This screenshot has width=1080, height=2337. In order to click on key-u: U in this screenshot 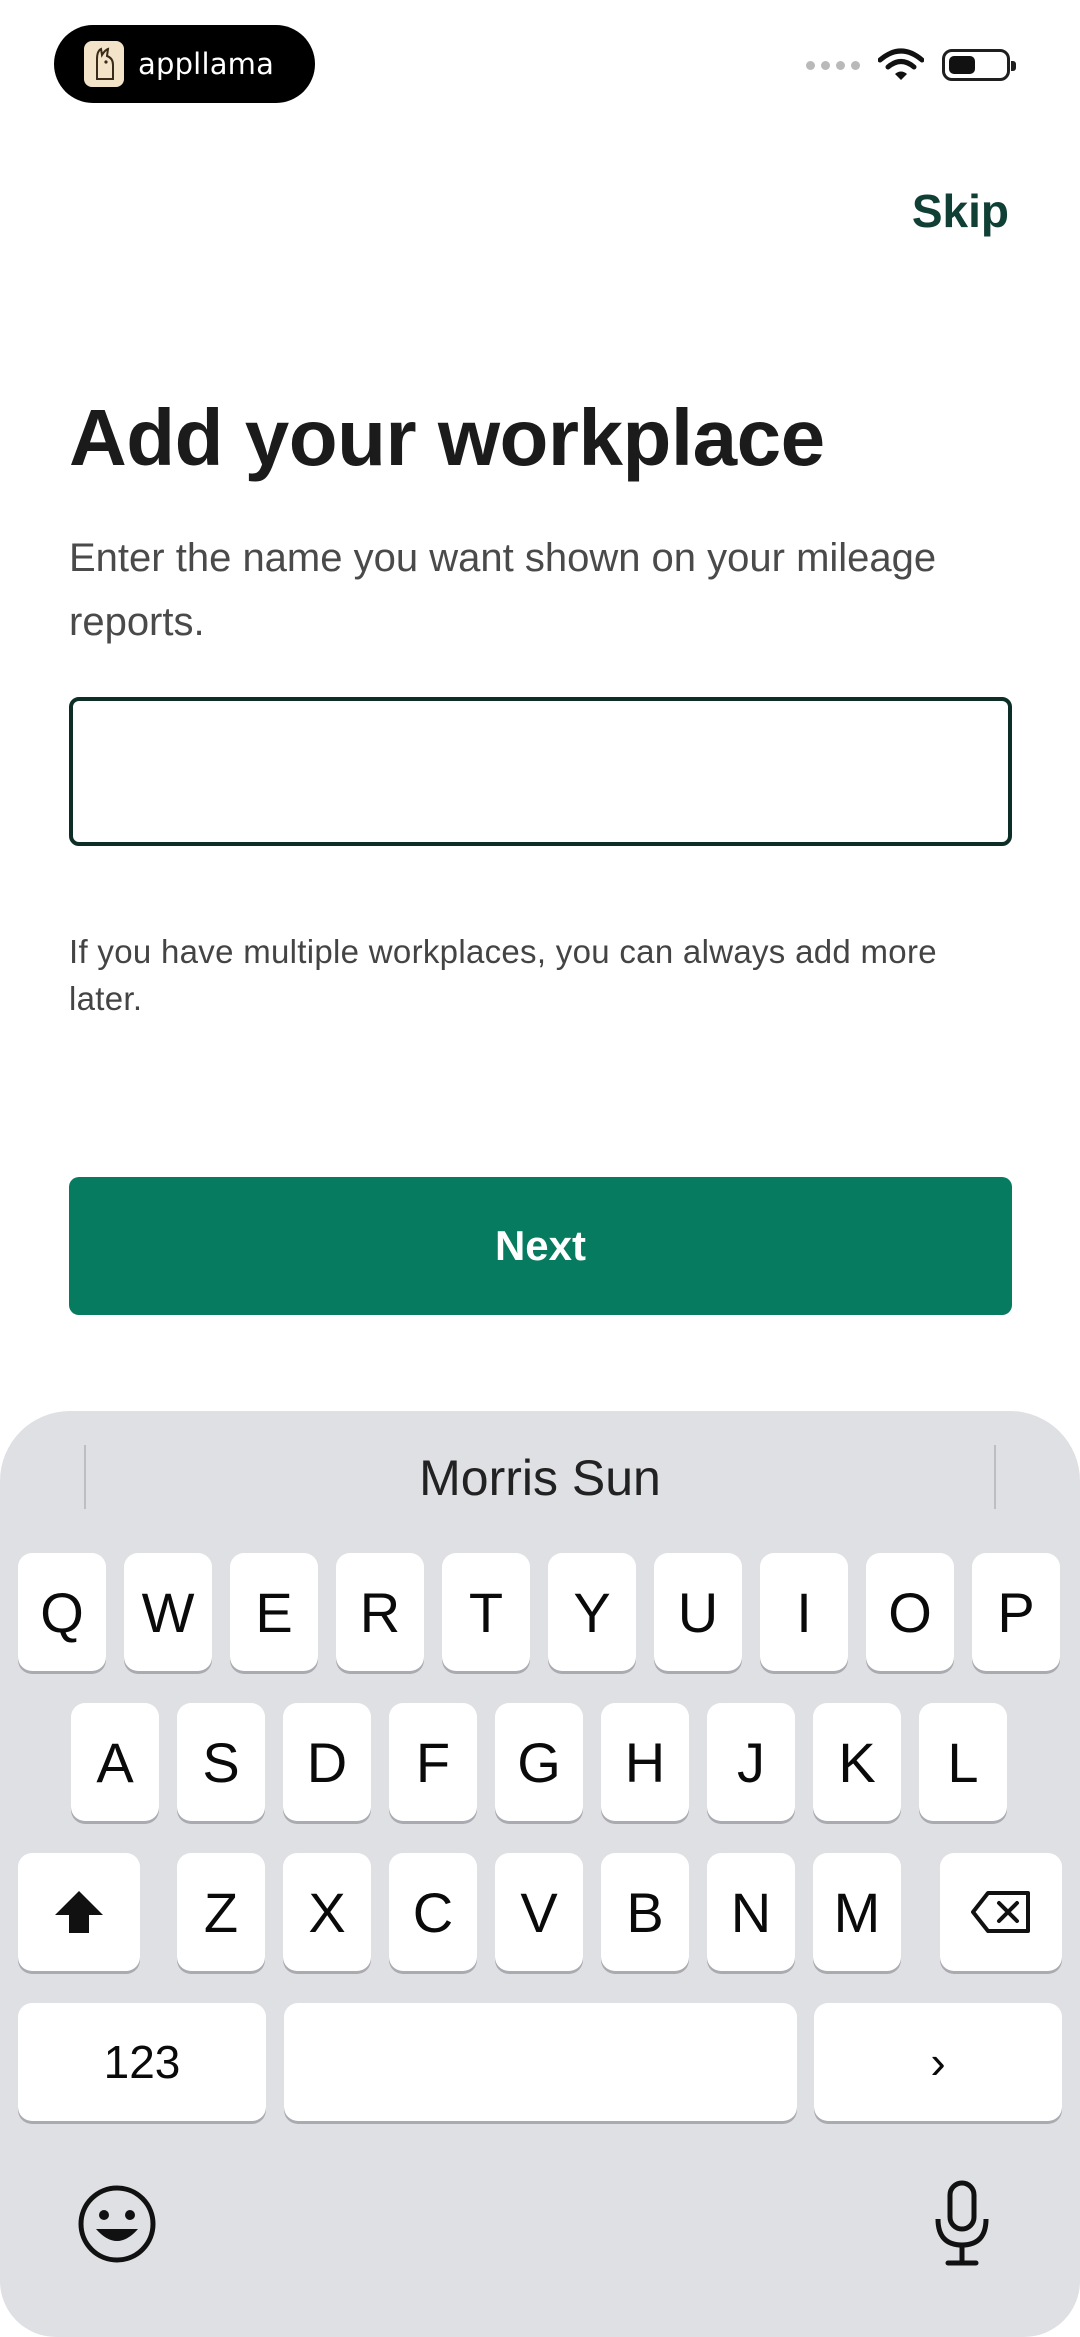, I will do `click(698, 1612)`.